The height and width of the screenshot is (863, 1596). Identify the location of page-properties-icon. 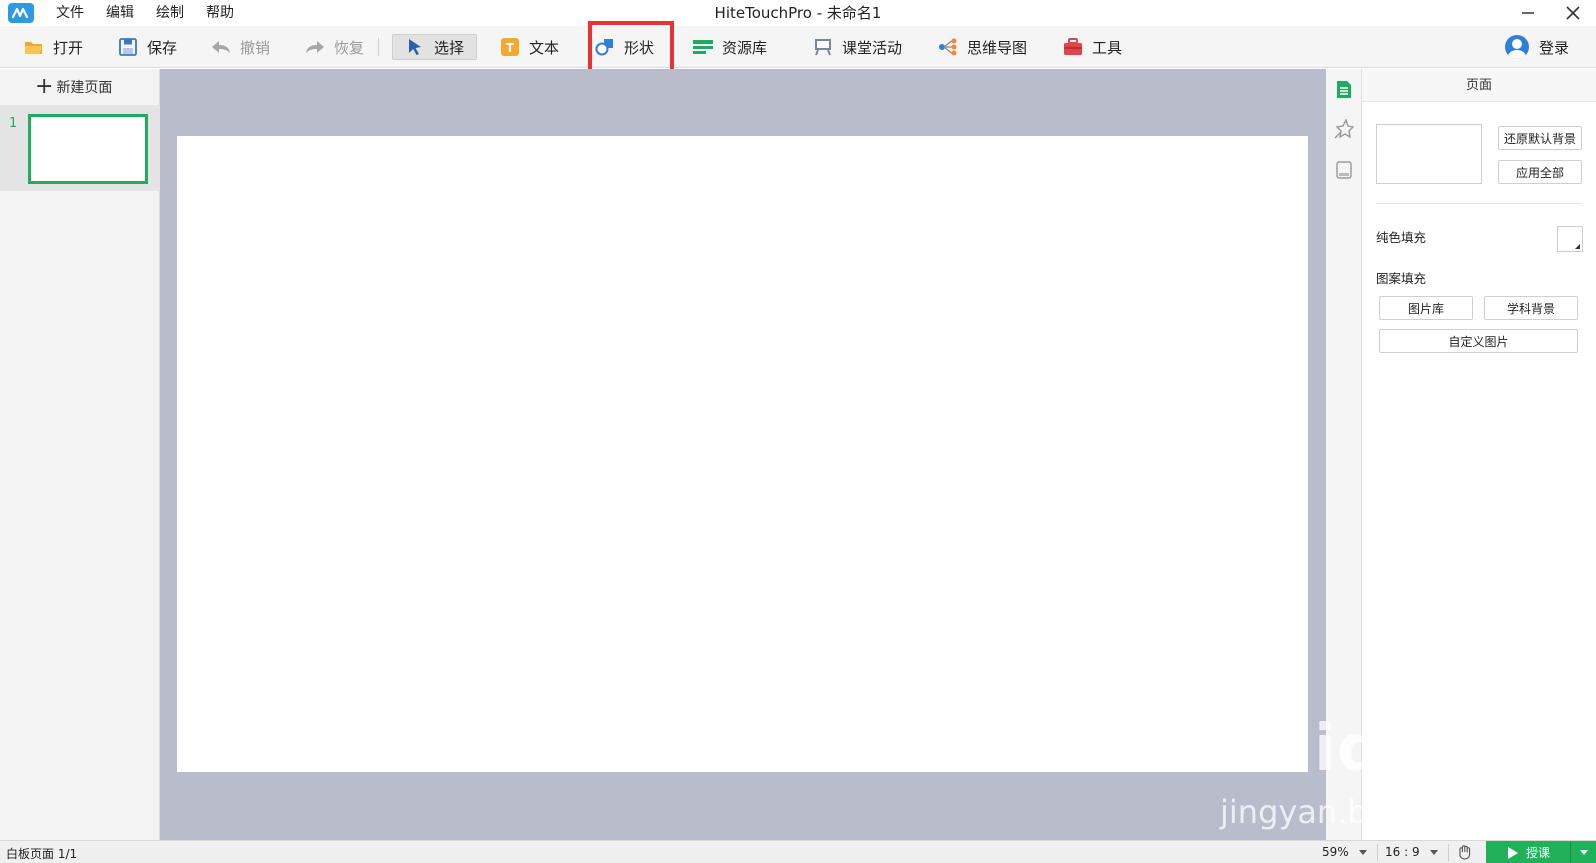
(1344, 89).